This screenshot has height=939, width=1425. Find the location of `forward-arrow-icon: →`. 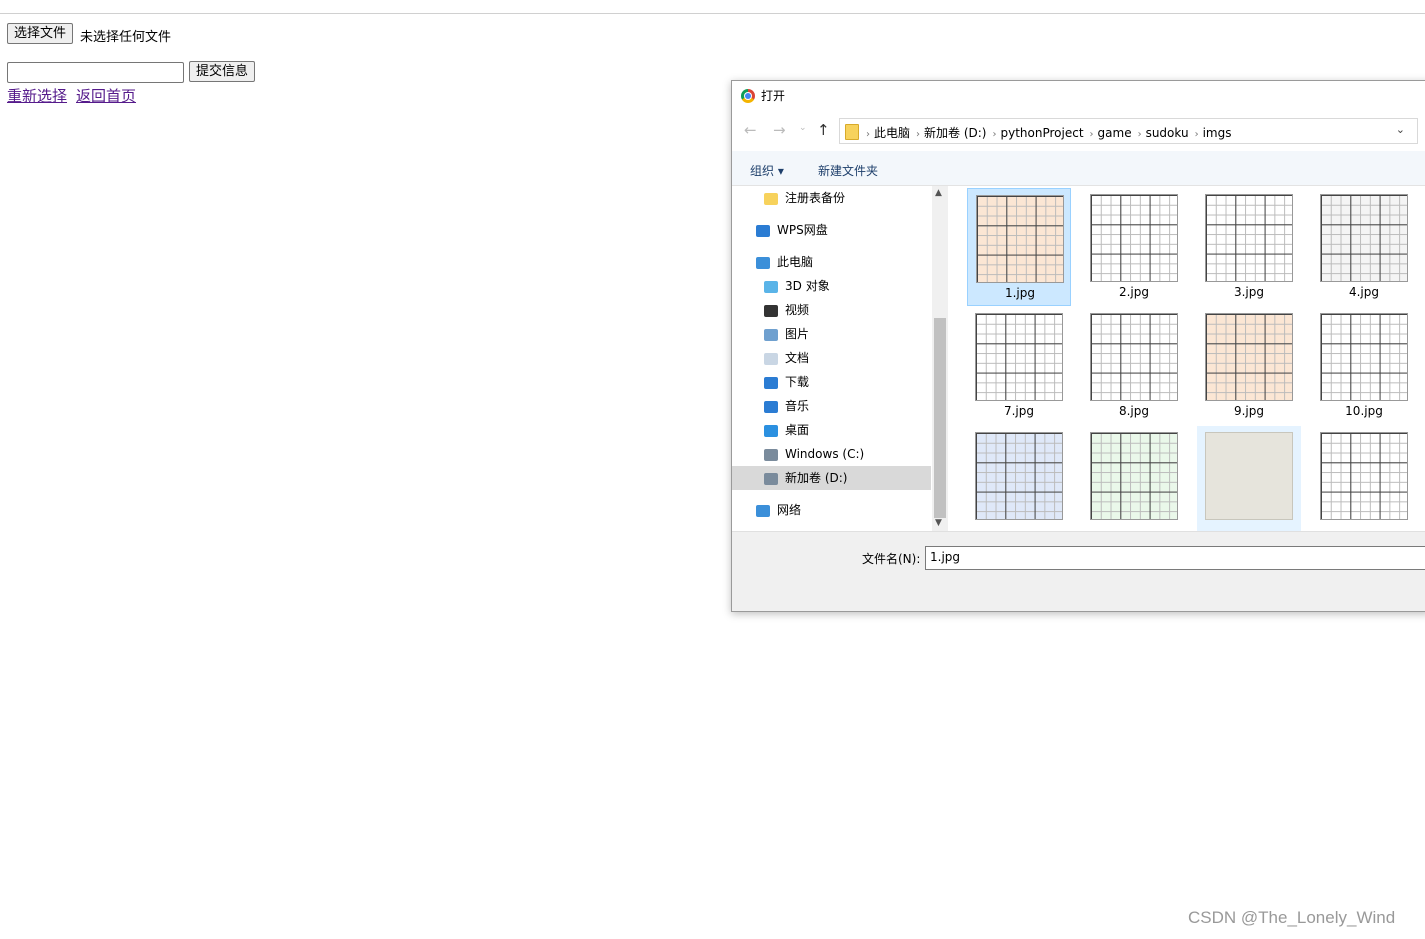

forward-arrow-icon: → is located at coordinates (779, 130).